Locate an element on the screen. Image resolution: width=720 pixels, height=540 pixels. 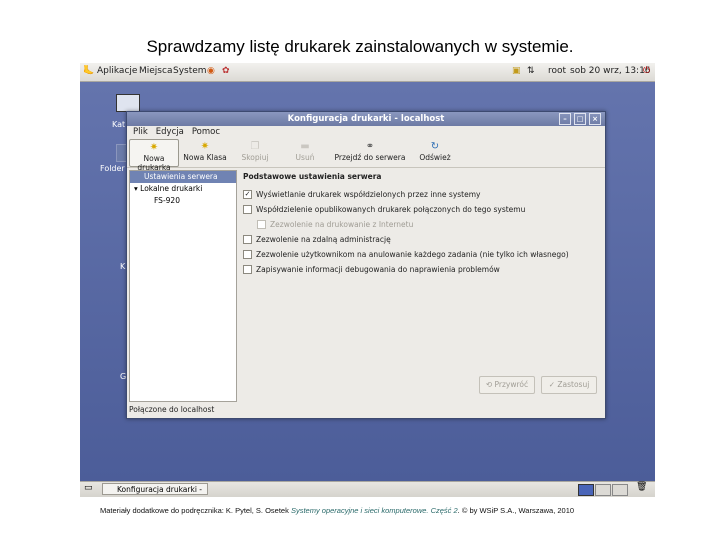
user-name: root is located at coordinates (557, 71).